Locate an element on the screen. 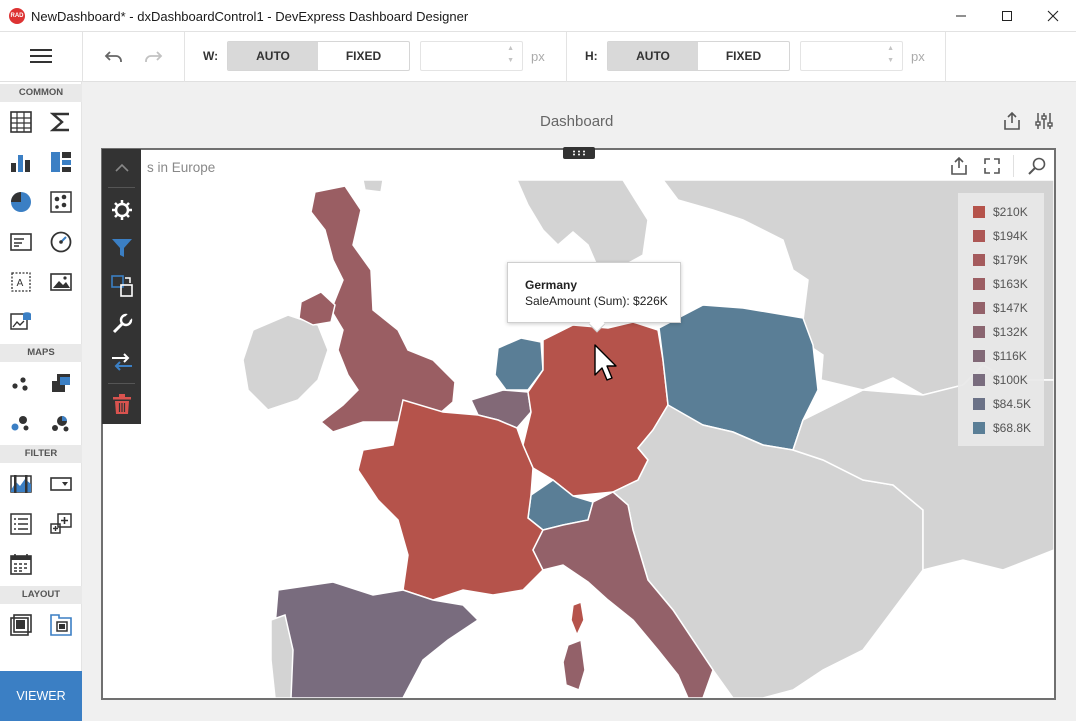 The width and height of the screenshot is (1076, 721). tab-container-button is located at coordinates (61, 625).